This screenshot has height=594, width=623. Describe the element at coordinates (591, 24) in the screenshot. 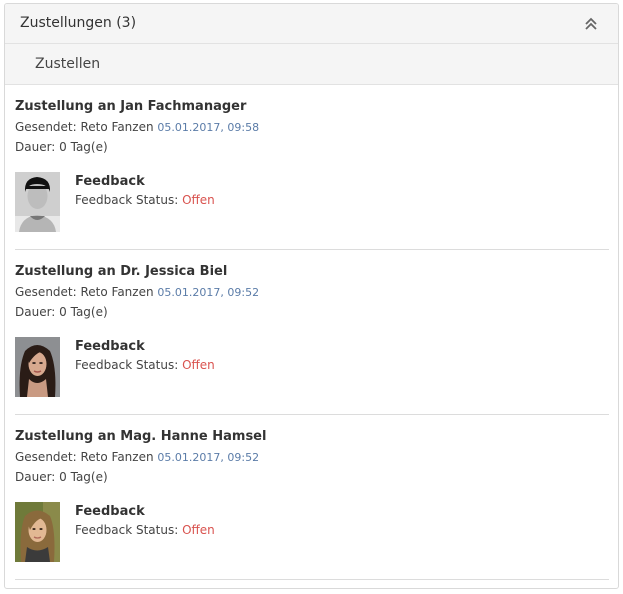

I see `double-chevron-up-icon` at that location.